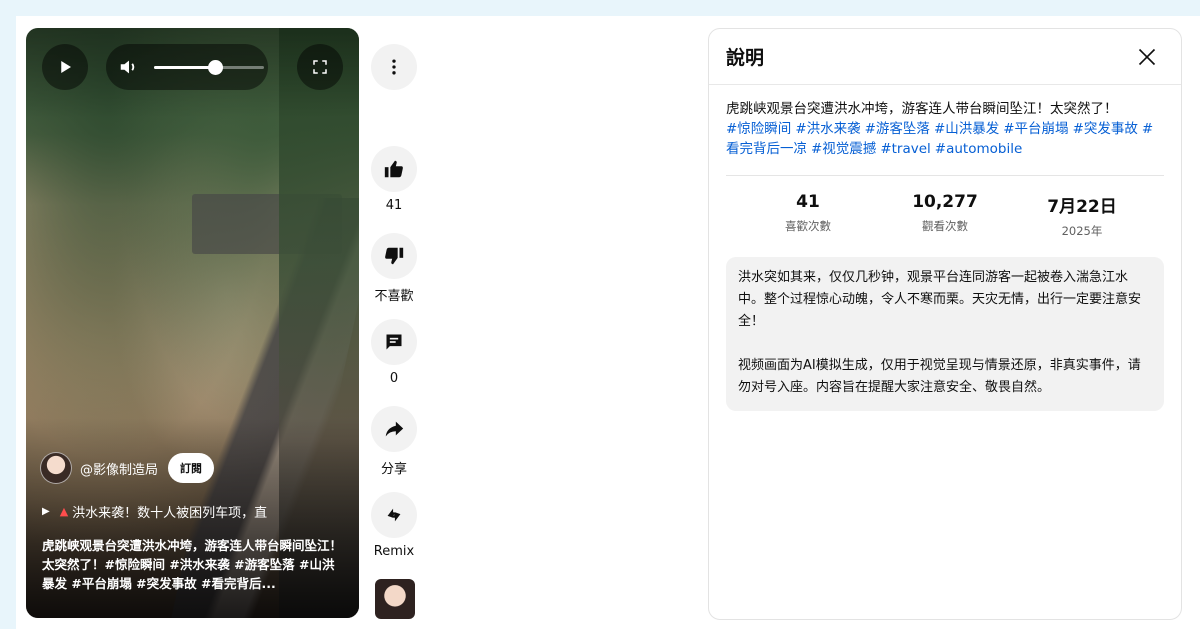 The image size is (1200, 629). I want to click on remix-button, so click(394, 515).